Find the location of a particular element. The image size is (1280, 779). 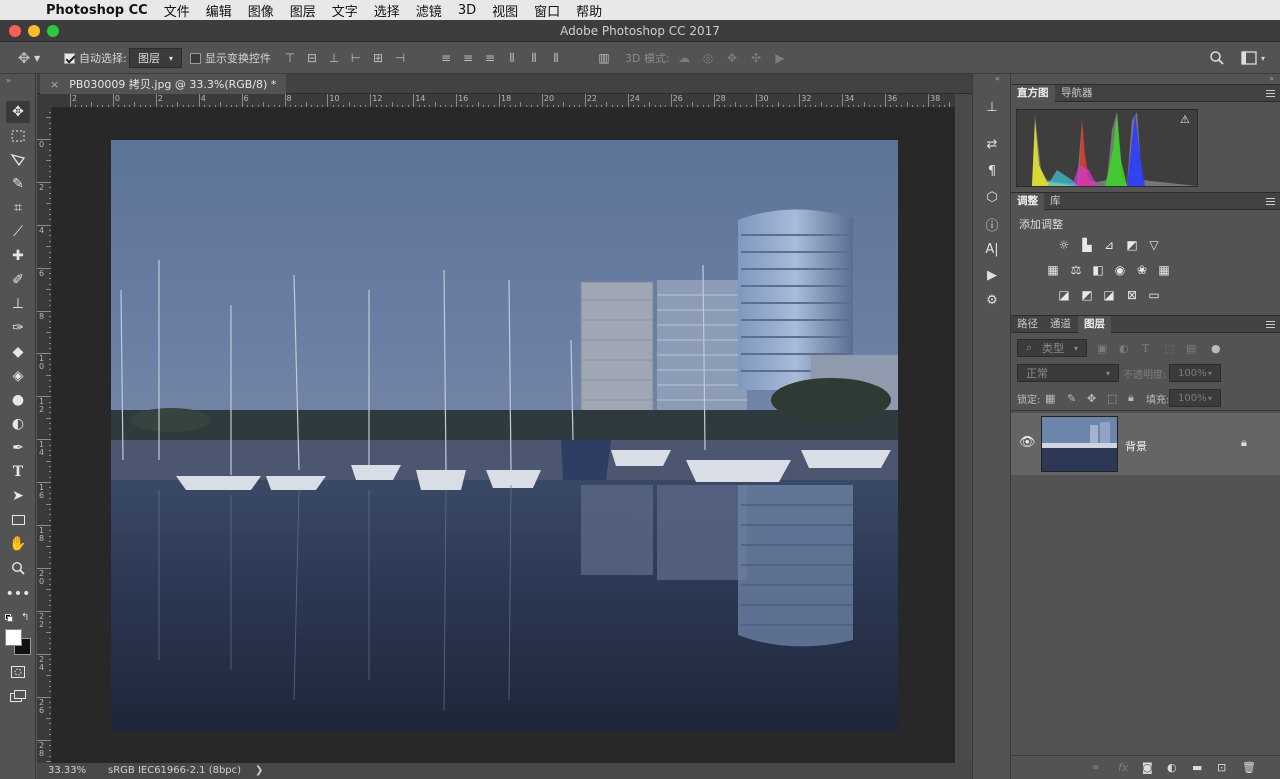

invert-icon: ◪ is located at coordinates (1064, 295).